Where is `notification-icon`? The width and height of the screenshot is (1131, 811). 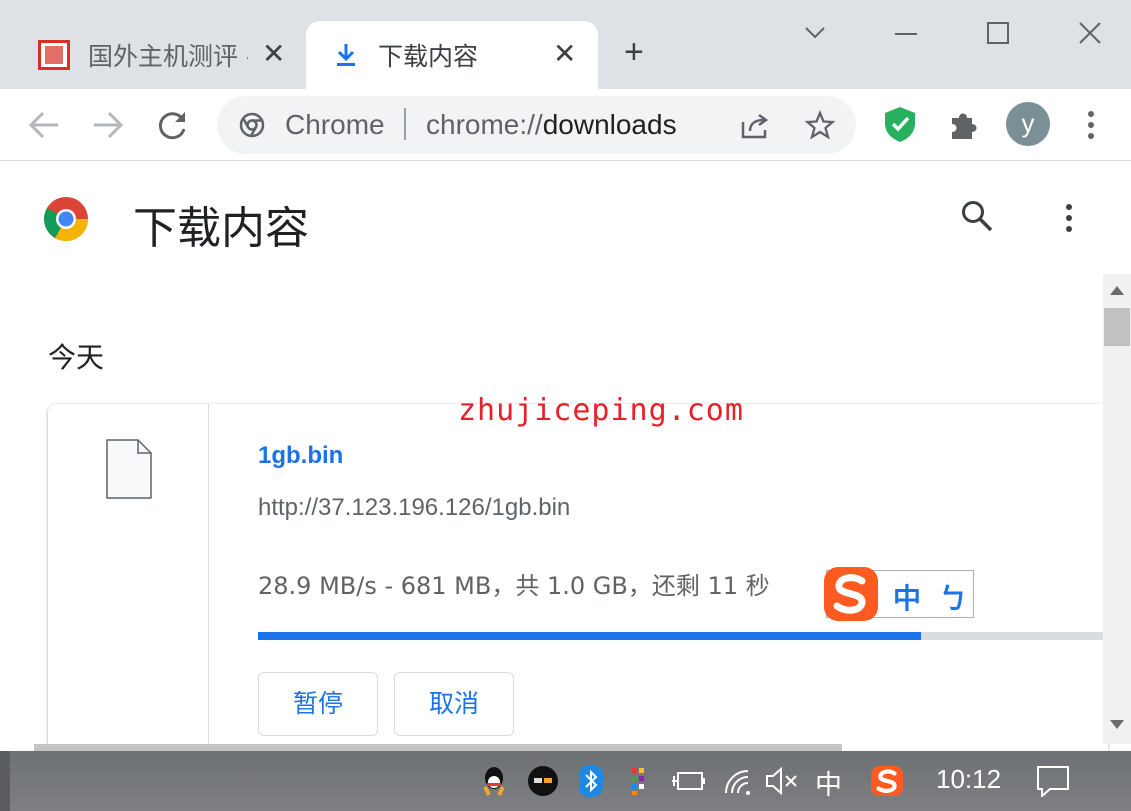 notification-icon is located at coordinates (1053, 781).